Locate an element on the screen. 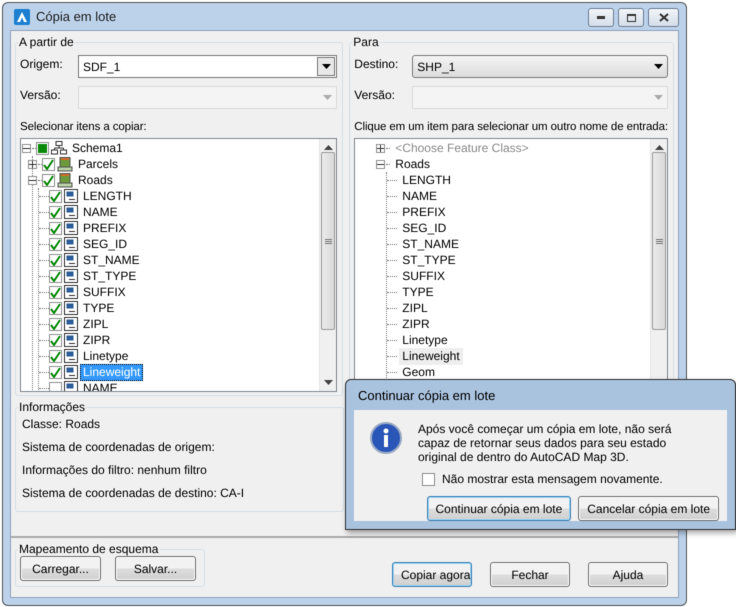 This screenshot has height=607, width=736. origin-dropdown: SDF_1 is located at coordinates (208, 66).